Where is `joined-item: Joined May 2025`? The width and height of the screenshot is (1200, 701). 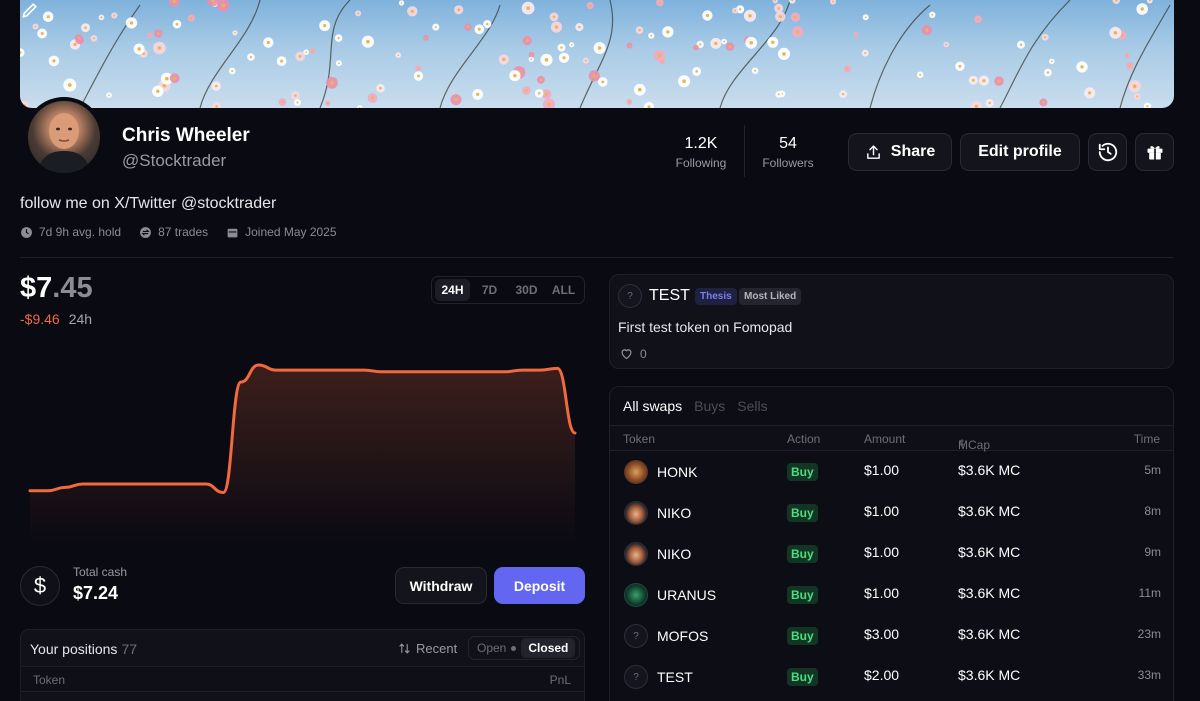
joined-item: Joined May 2025 is located at coordinates (281, 232).